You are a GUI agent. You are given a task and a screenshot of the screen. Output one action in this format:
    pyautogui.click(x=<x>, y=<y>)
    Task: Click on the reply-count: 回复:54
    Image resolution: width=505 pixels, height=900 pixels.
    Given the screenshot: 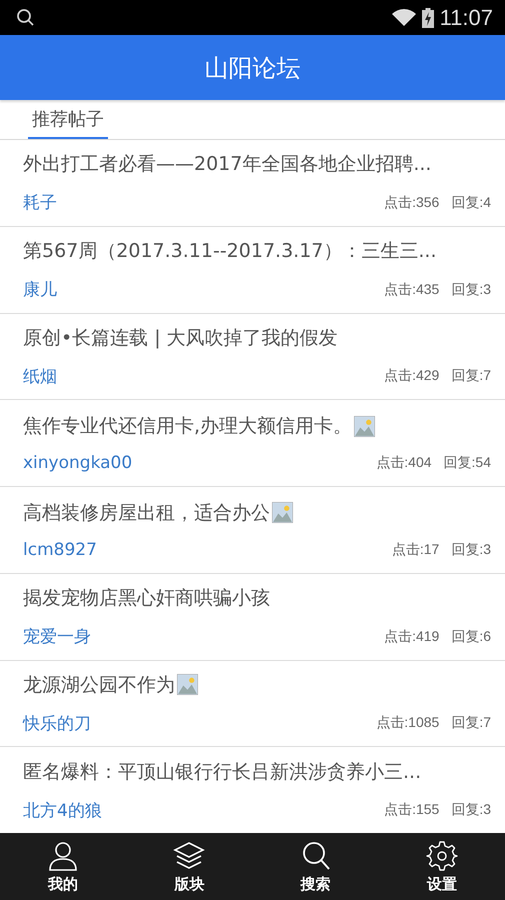 What is the action you would take?
    pyautogui.click(x=467, y=463)
    